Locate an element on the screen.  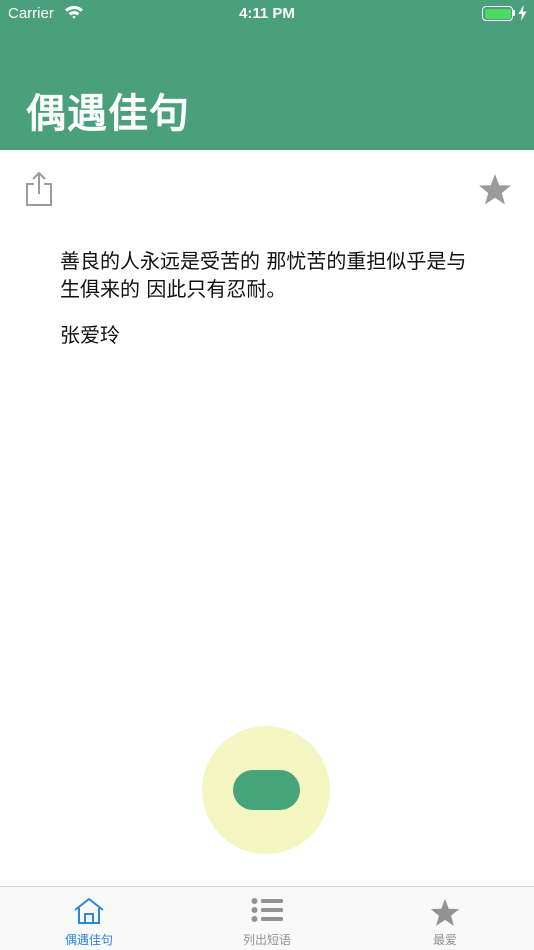
next-quote-button is located at coordinates (266, 790).